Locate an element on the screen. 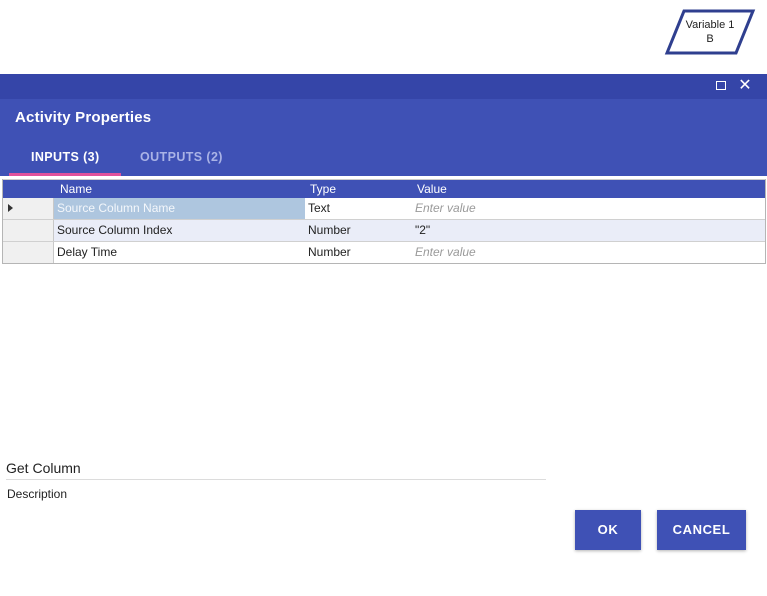 The image size is (767, 596). window-title-bar: ✕ is located at coordinates (383, 86).